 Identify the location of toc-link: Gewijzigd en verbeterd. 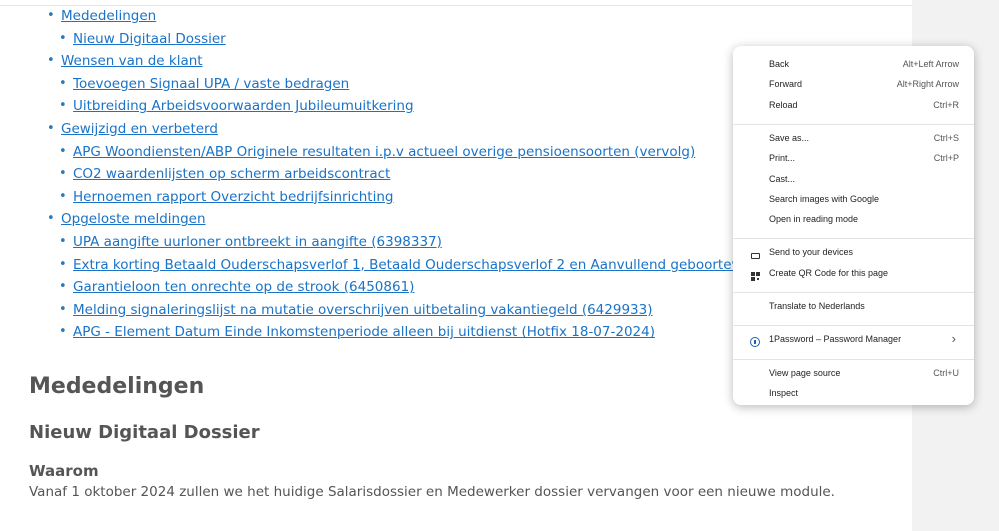
(139, 129).